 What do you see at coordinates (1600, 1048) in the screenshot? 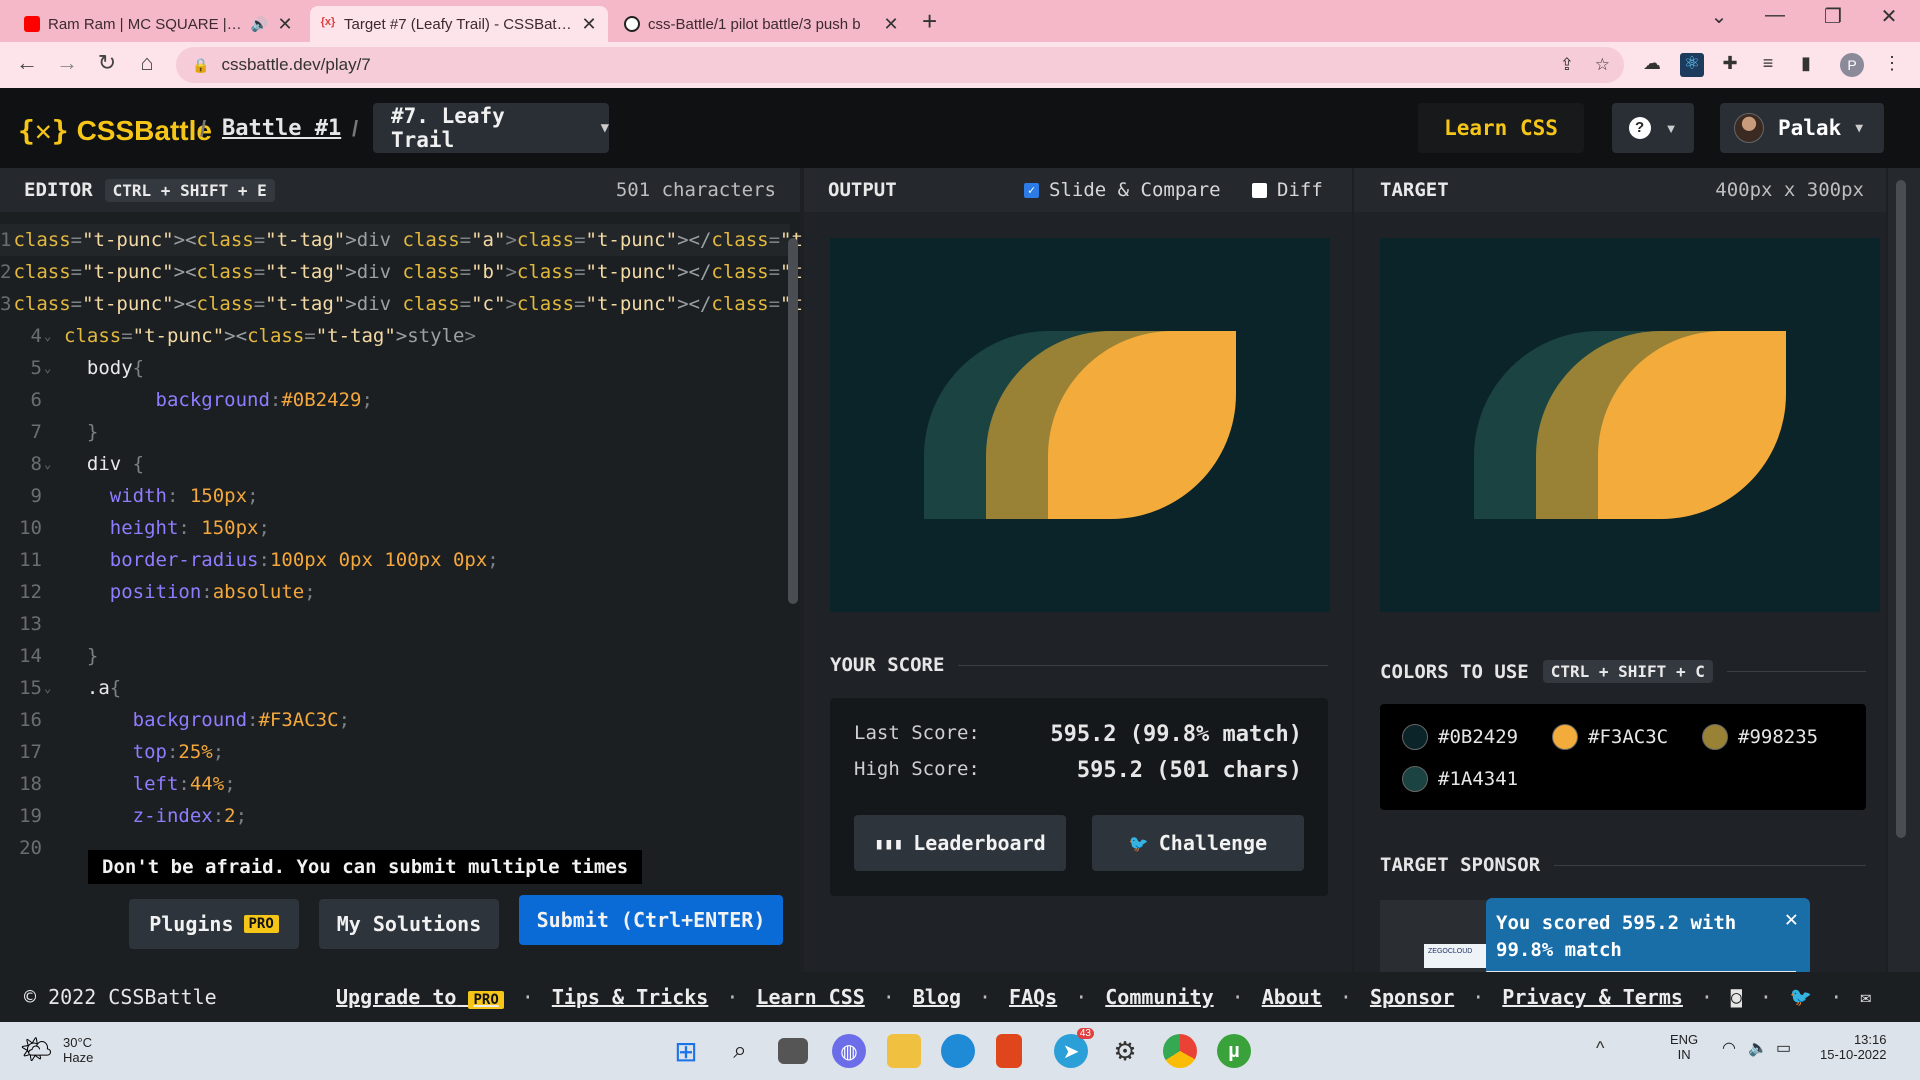
I see `show-hidden-icons-icon: ^` at bounding box center [1600, 1048].